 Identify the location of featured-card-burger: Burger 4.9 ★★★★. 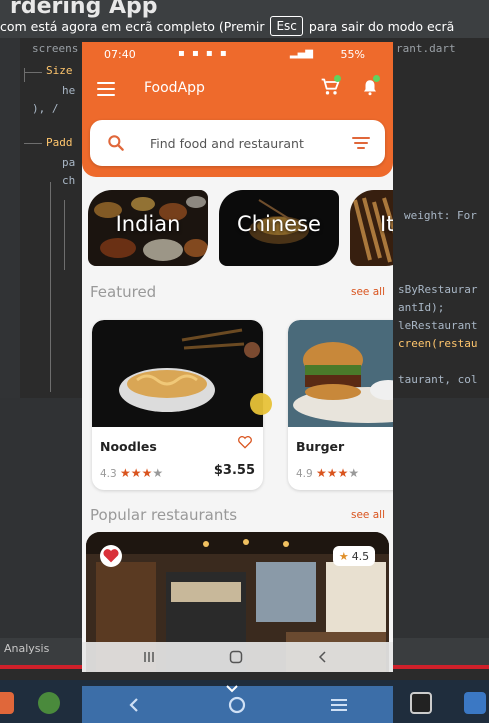
(340, 405).